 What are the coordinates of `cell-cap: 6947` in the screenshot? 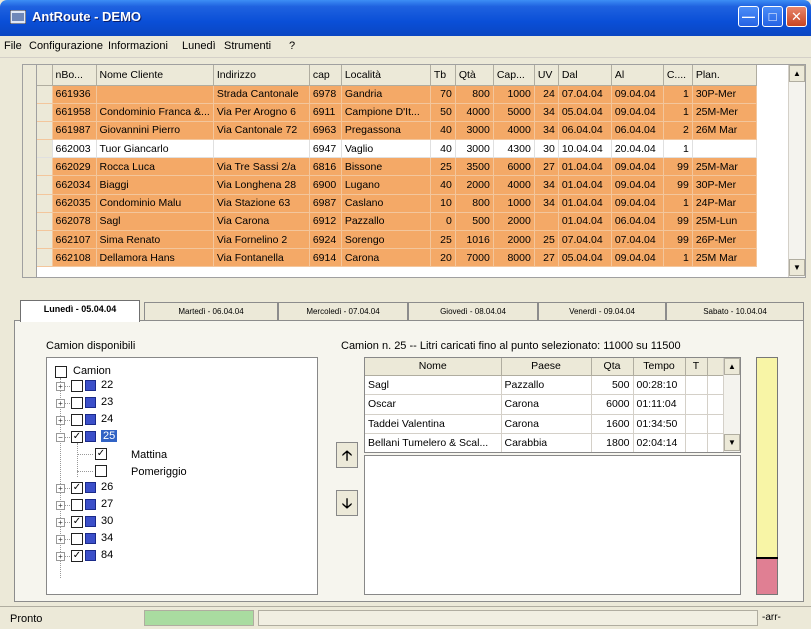 It's located at (325, 149).